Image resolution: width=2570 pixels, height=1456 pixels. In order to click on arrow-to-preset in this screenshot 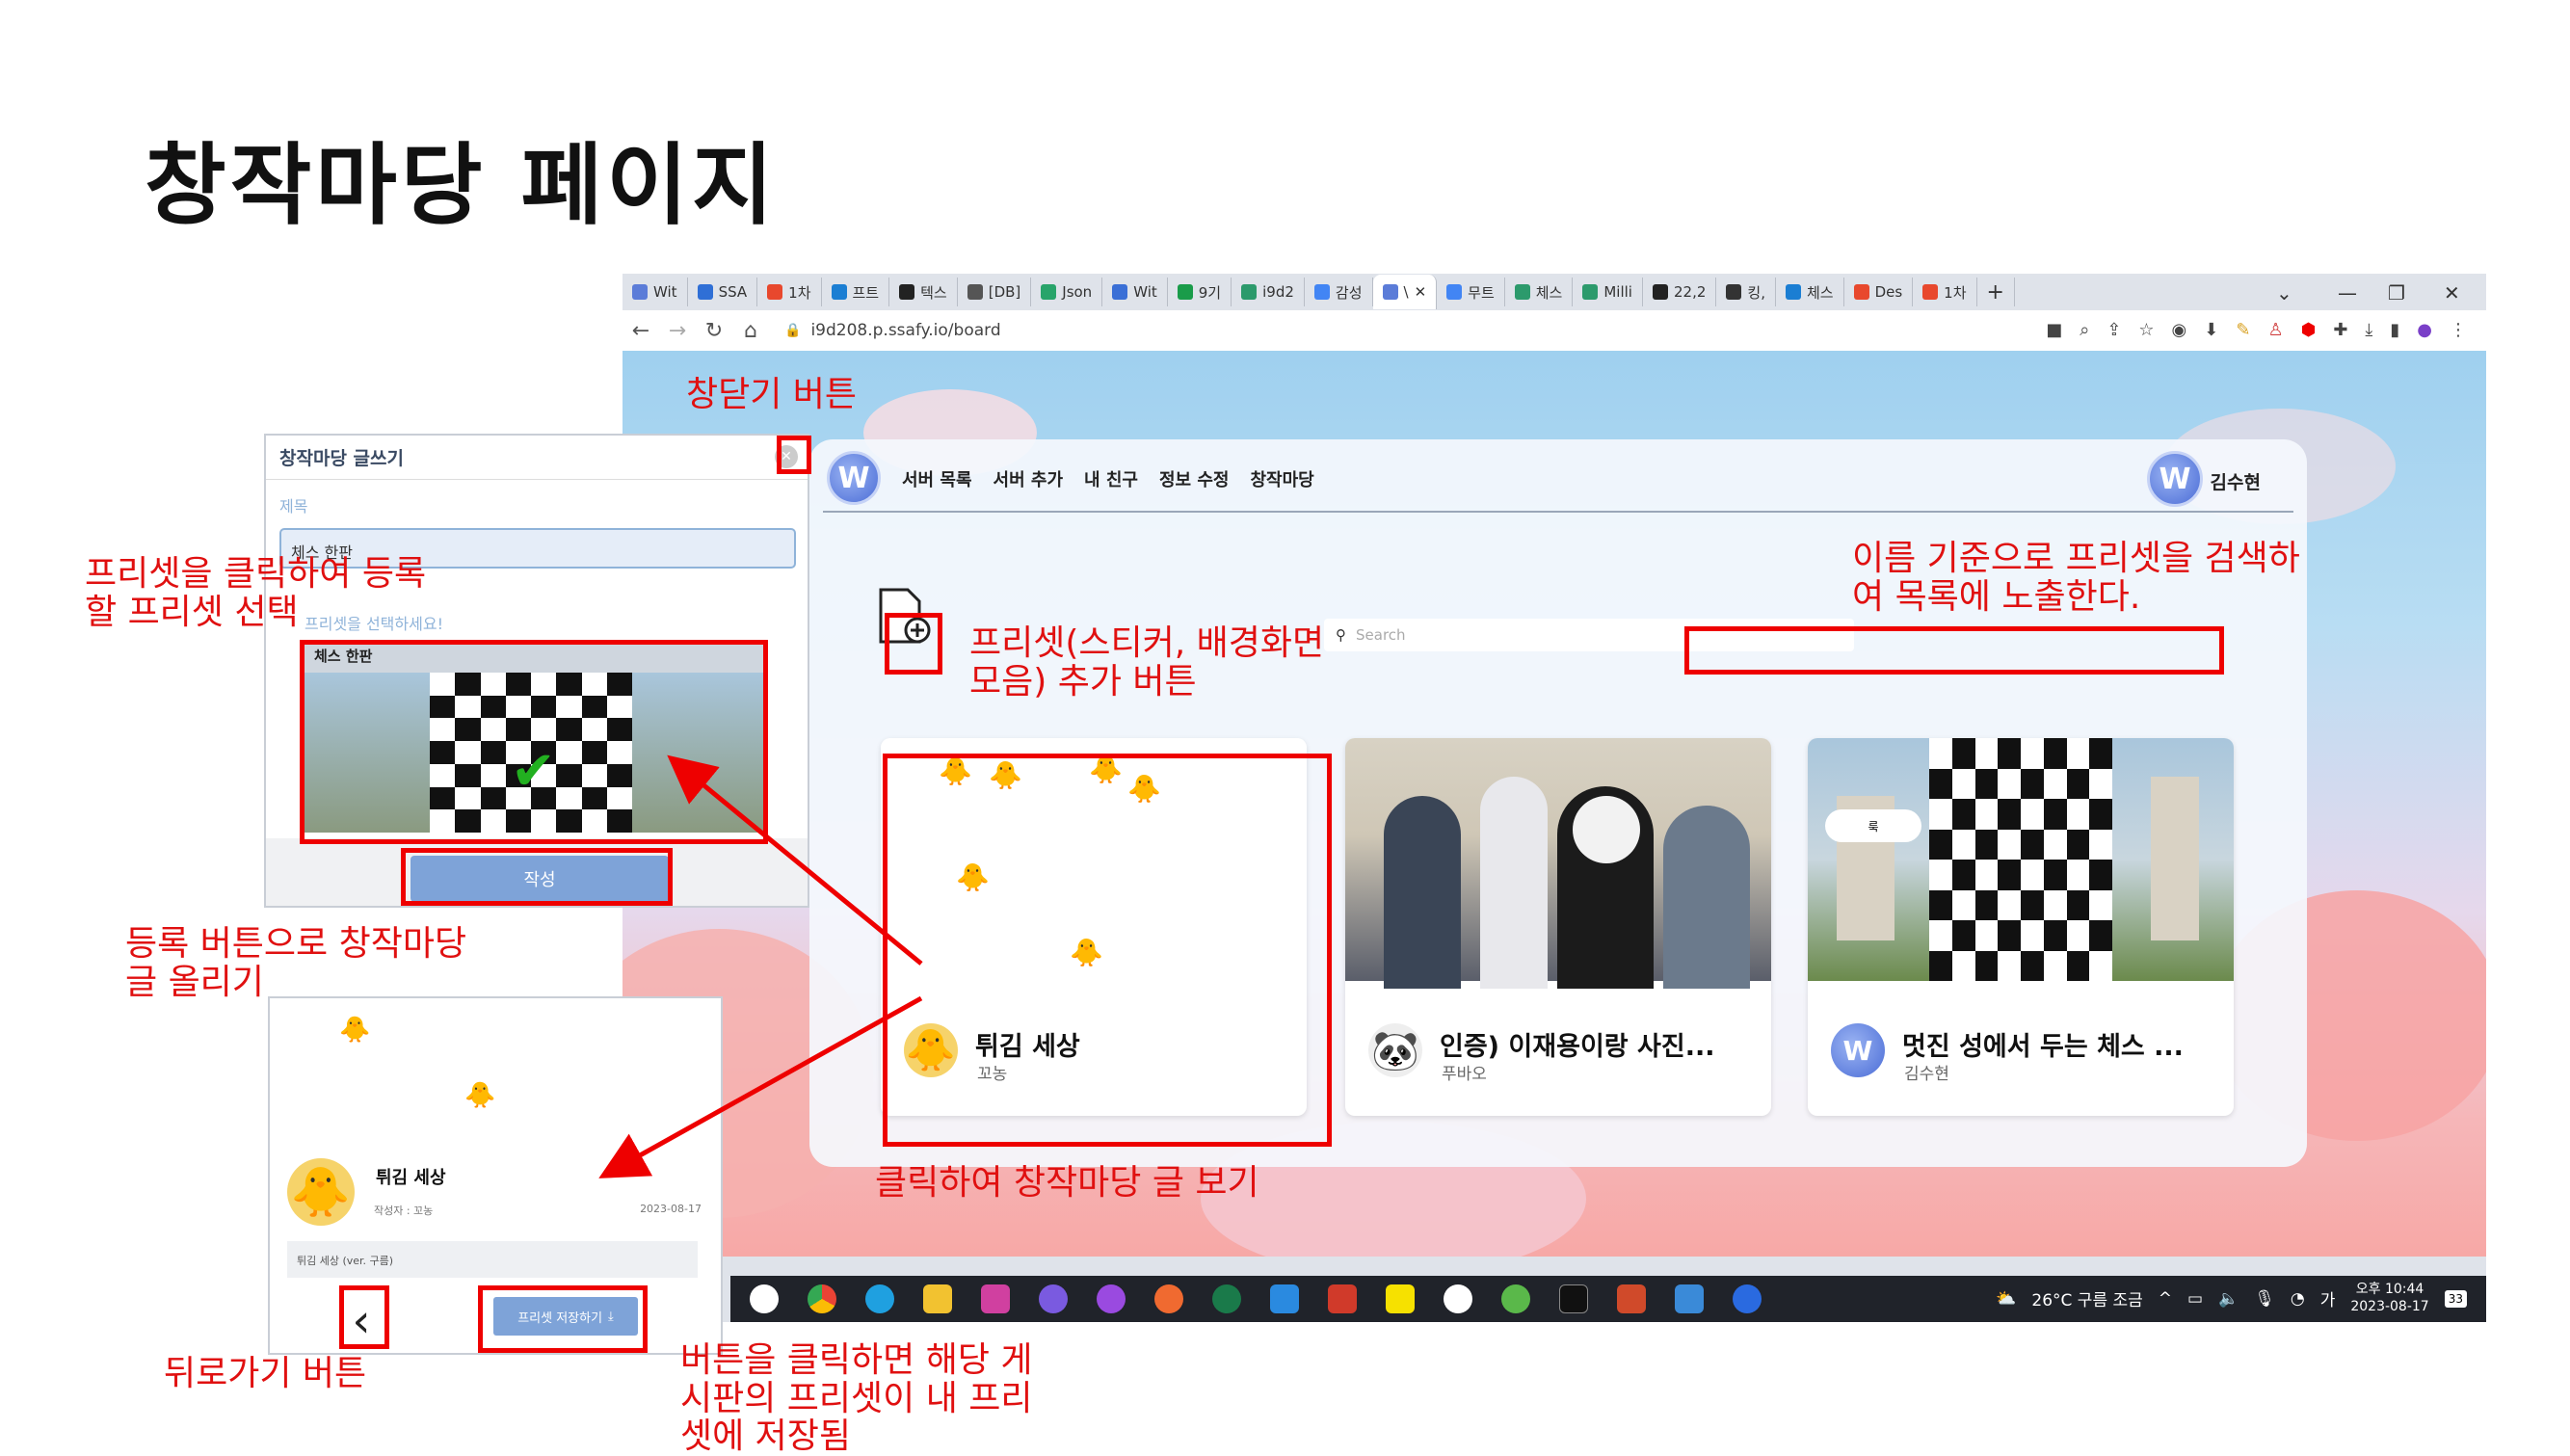, I will do `click(795, 860)`.